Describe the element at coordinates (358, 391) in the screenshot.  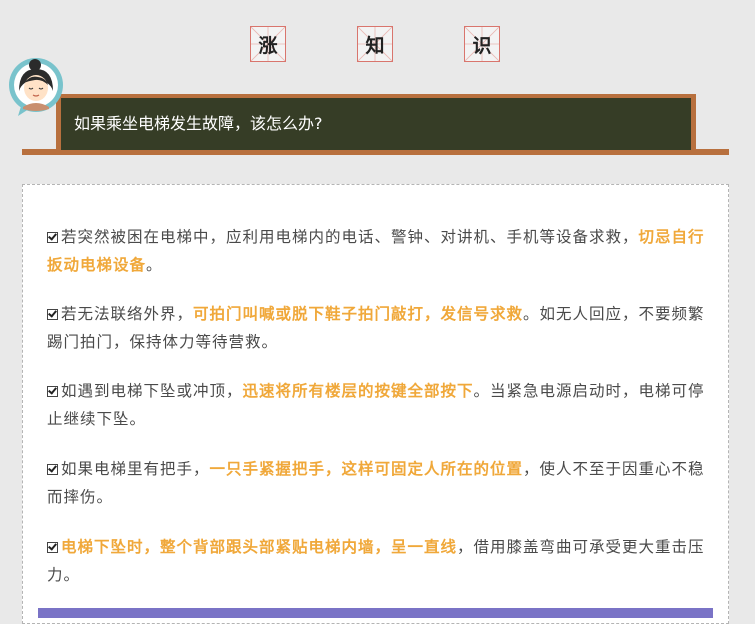
I see `tip-highlight: 迅速将所有楼层的按键全部按下` at that location.